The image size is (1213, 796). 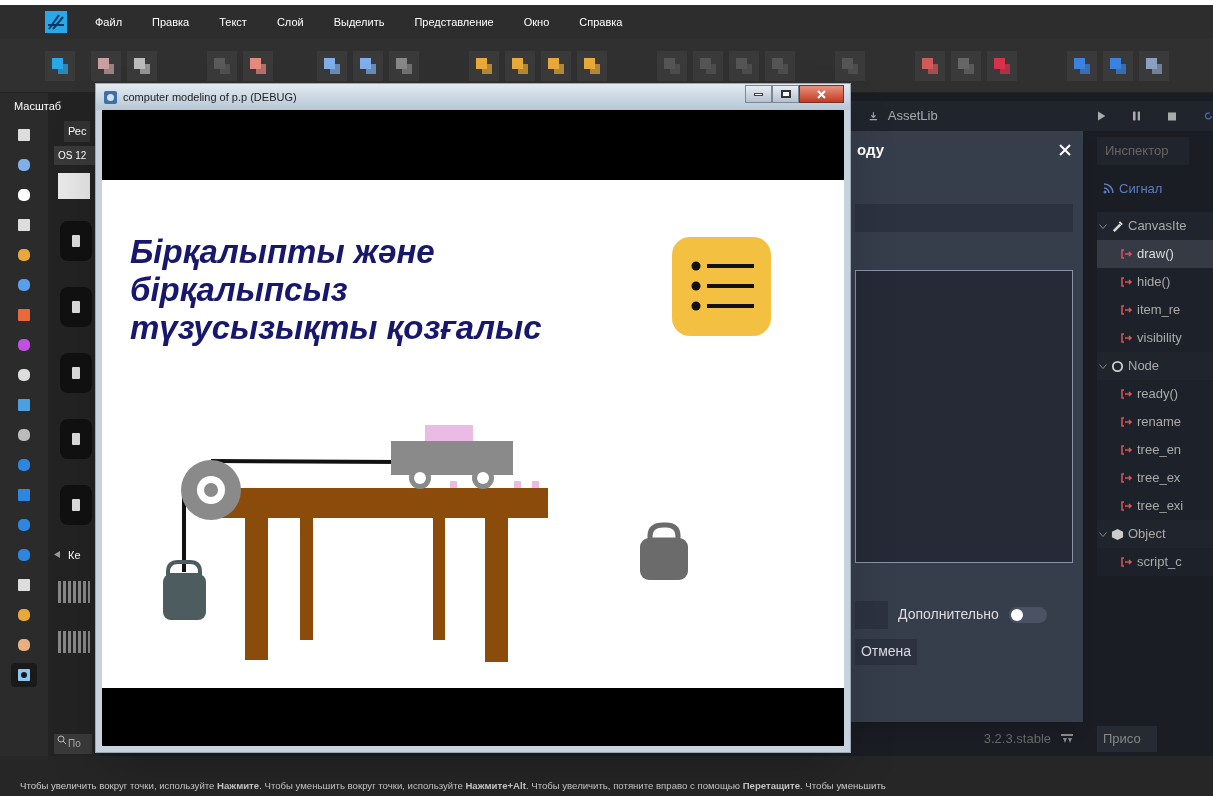 I want to click on cancel-button: Отмена, so click(x=886, y=651).